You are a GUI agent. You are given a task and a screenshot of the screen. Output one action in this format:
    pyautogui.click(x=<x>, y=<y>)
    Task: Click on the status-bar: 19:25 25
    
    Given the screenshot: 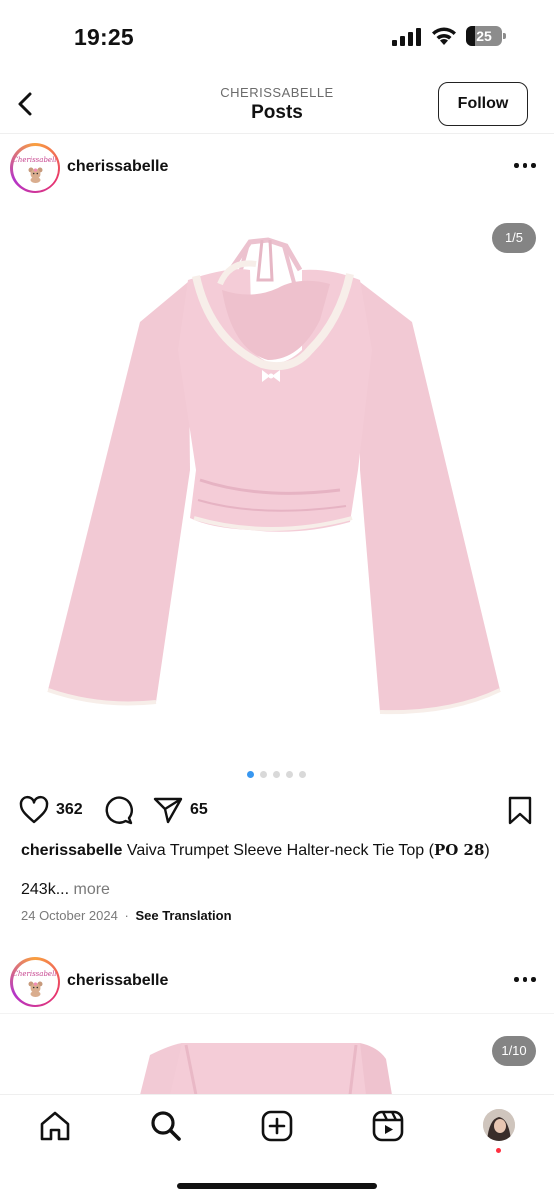 What is the action you would take?
    pyautogui.click(x=277, y=38)
    